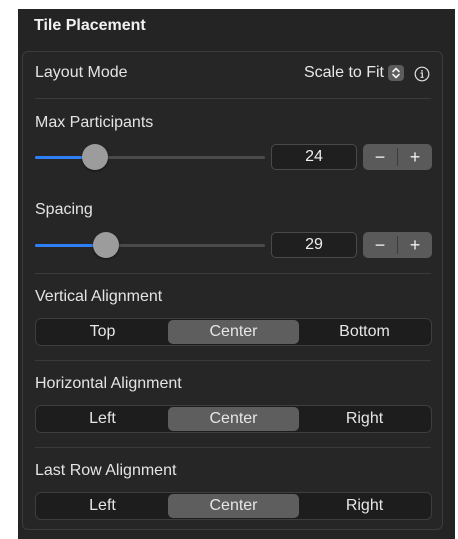 Image resolution: width=458 pixels, height=539 pixels. What do you see at coordinates (343, 72) in the screenshot?
I see `layout-mode-value: Scale to Fit` at bounding box center [343, 72].